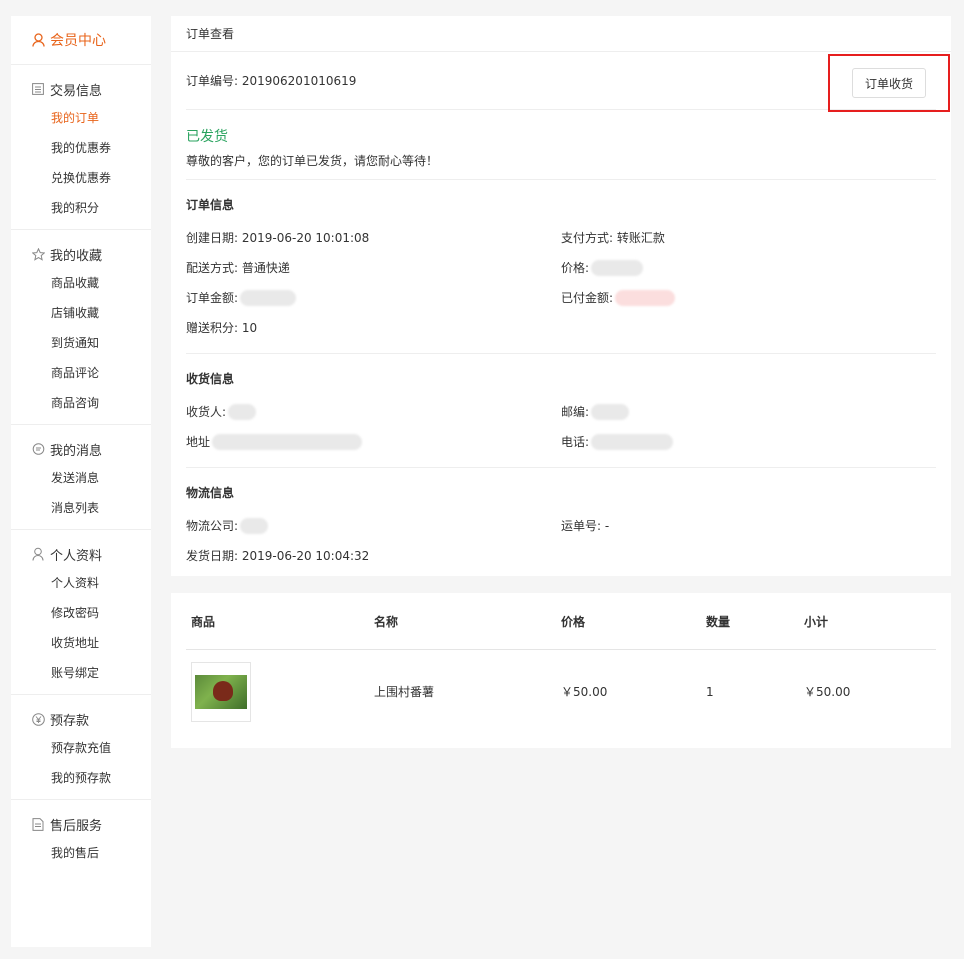 Image resolution: width=964 pixels, height=959 pixels. Describe the element at coordinates (386, 621) in the screenshot. I see `column-header-name: 名称` at that location.